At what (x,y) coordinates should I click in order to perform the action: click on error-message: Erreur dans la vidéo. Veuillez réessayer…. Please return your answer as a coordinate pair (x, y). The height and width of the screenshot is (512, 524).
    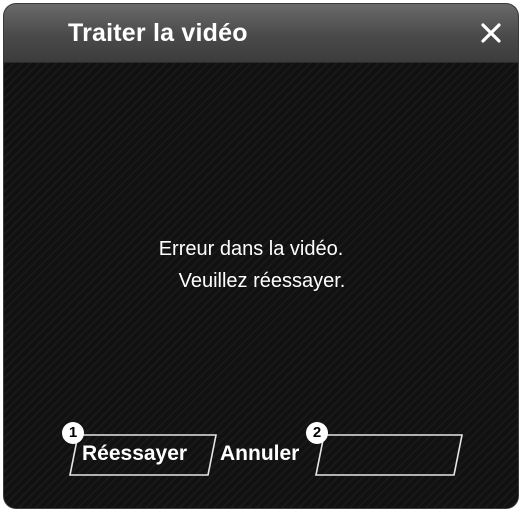
    Looking at the image, I should click on (261, 265).